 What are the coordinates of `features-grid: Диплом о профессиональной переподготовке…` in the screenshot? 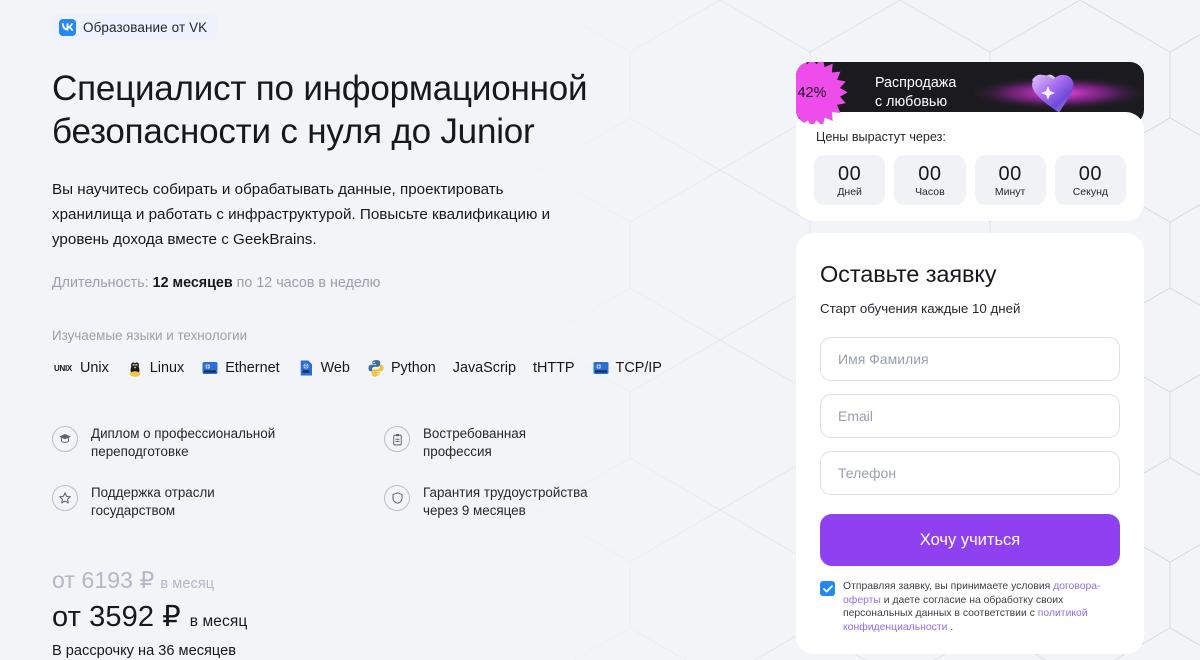 It's located at (372, 472).